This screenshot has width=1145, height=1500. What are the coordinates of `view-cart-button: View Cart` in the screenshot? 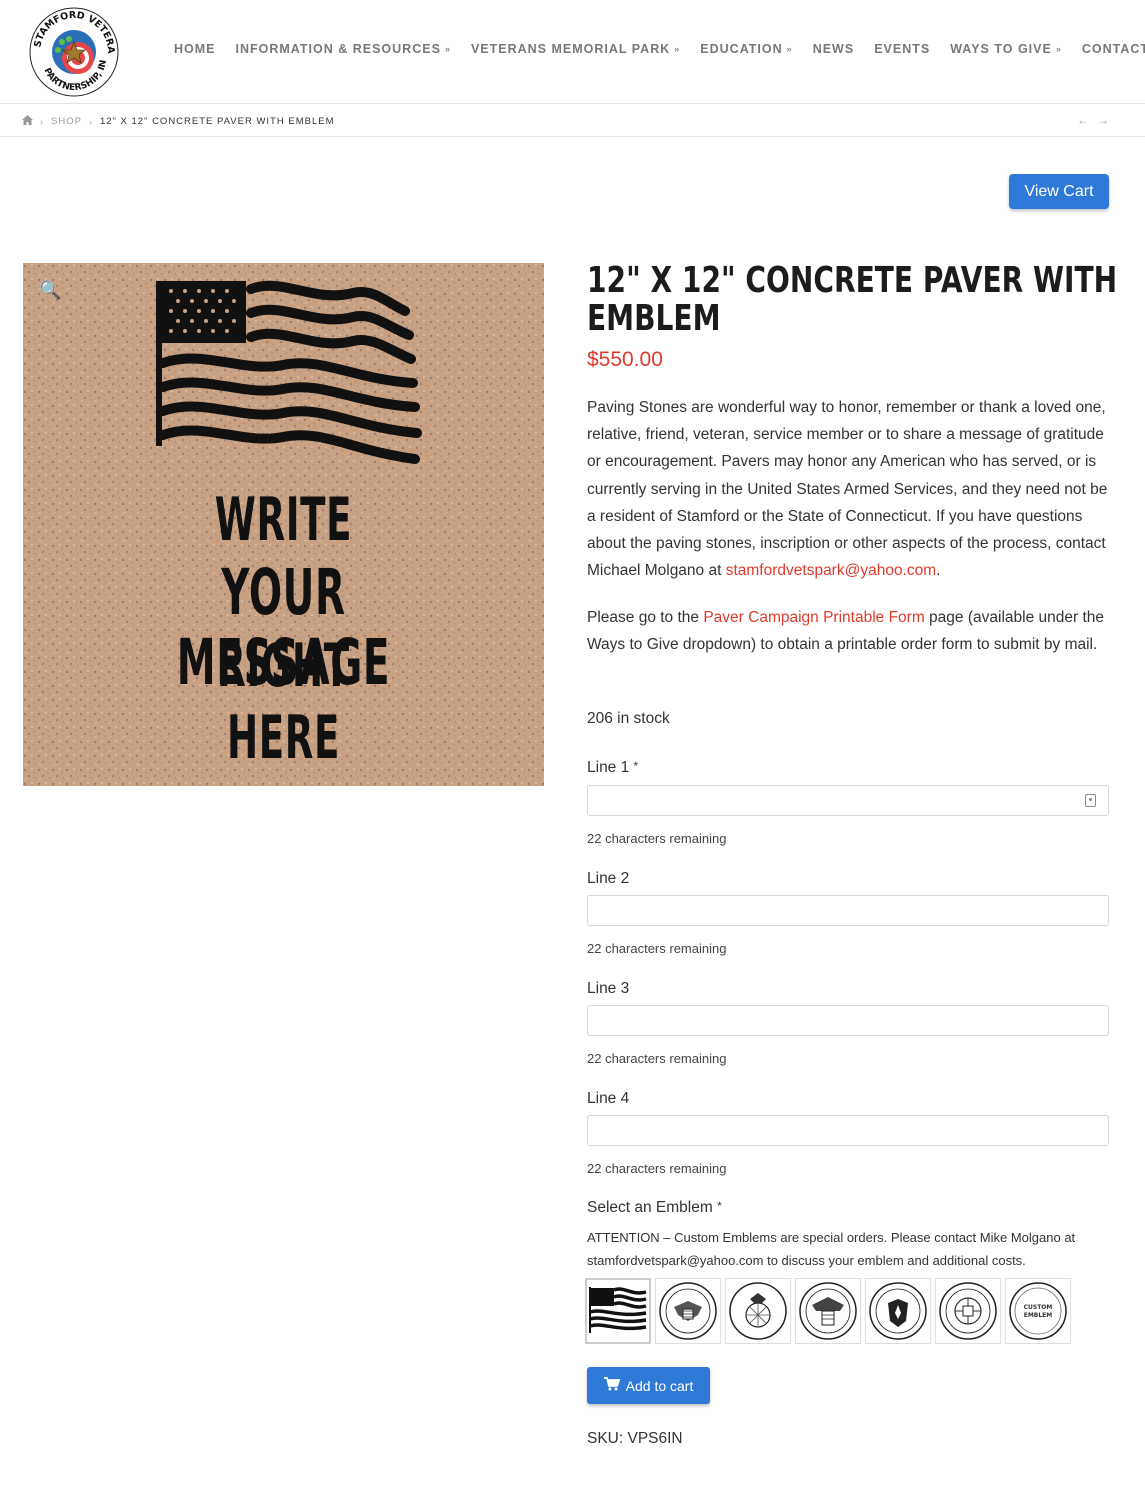 It's located at (1059, 191).